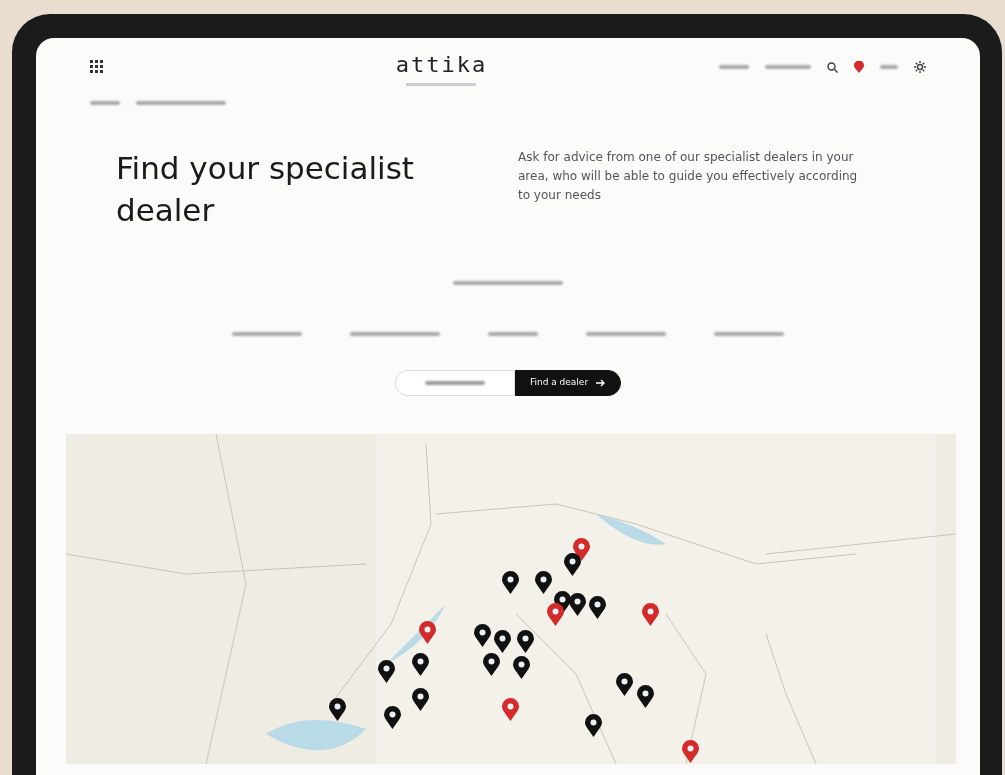 This screenshot has height=775, width=1005. What do you see at coordinates (832, 67) in the screenshot?
I see `search-icon` at bounding box center [832, 67].